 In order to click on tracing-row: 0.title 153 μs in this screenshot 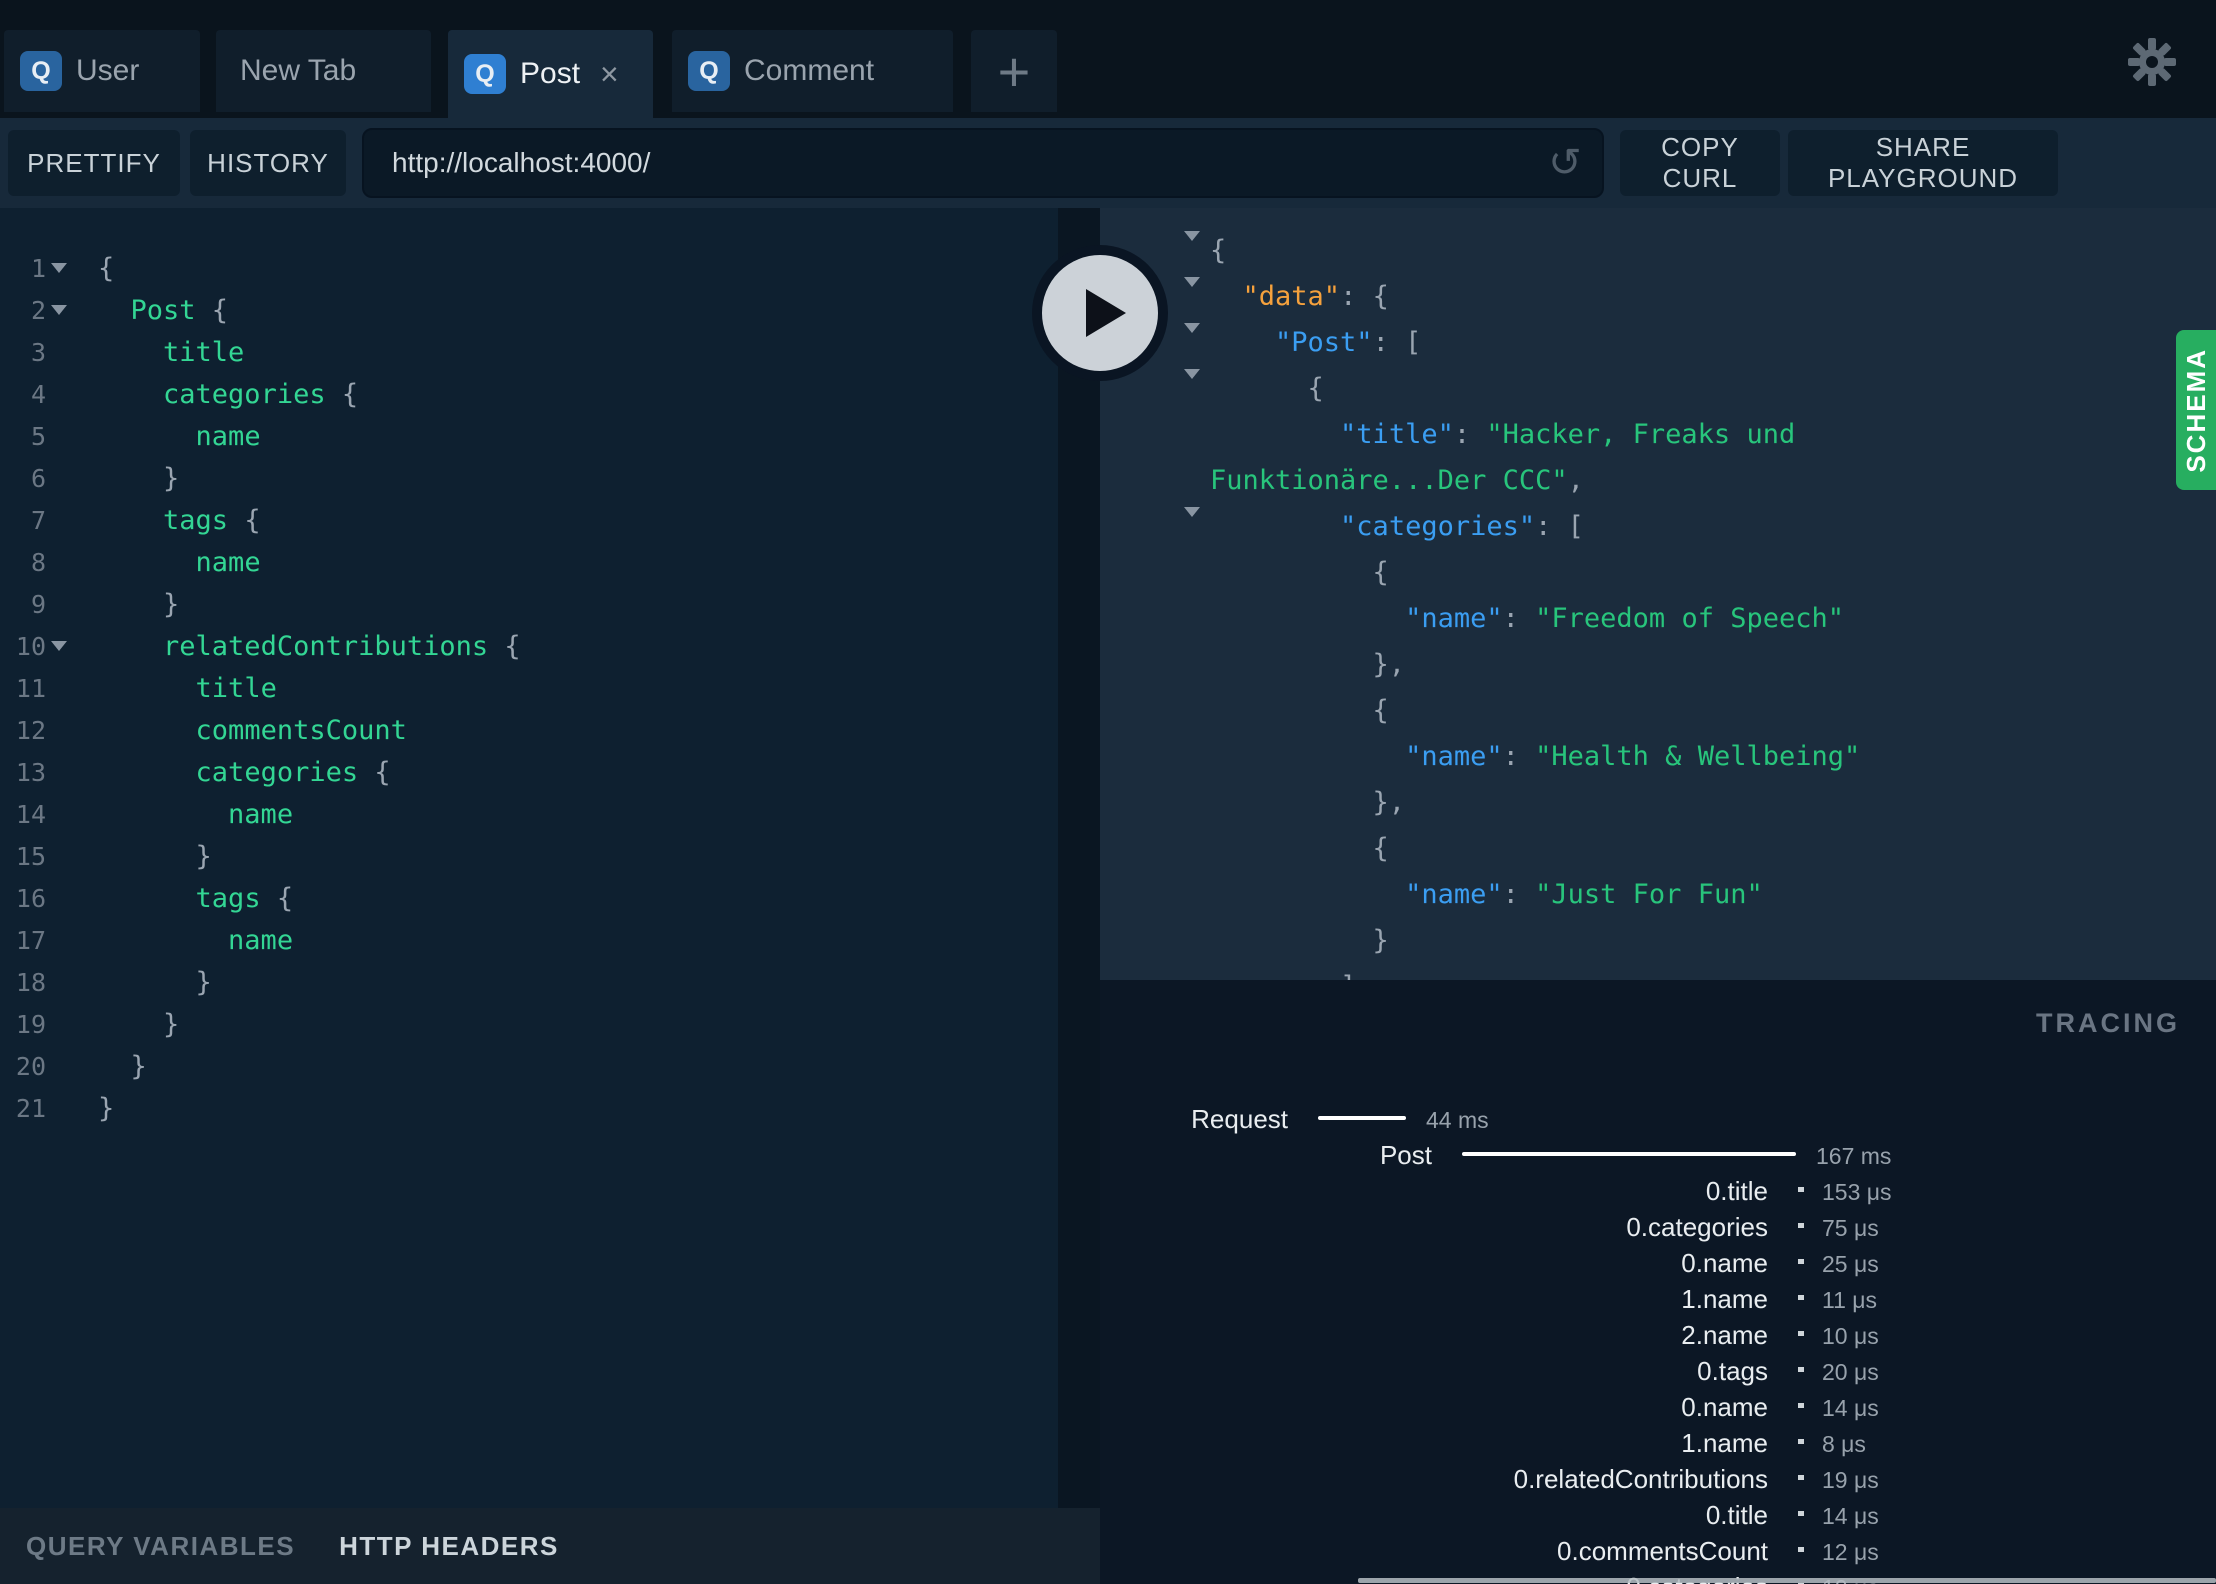, I will do `click(1658, 1190)`.